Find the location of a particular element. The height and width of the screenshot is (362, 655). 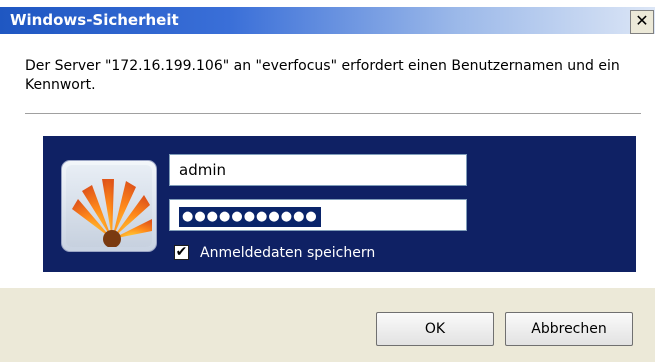

password-field: ●●●●●●●●●●● is located at coordinates (318, 215).